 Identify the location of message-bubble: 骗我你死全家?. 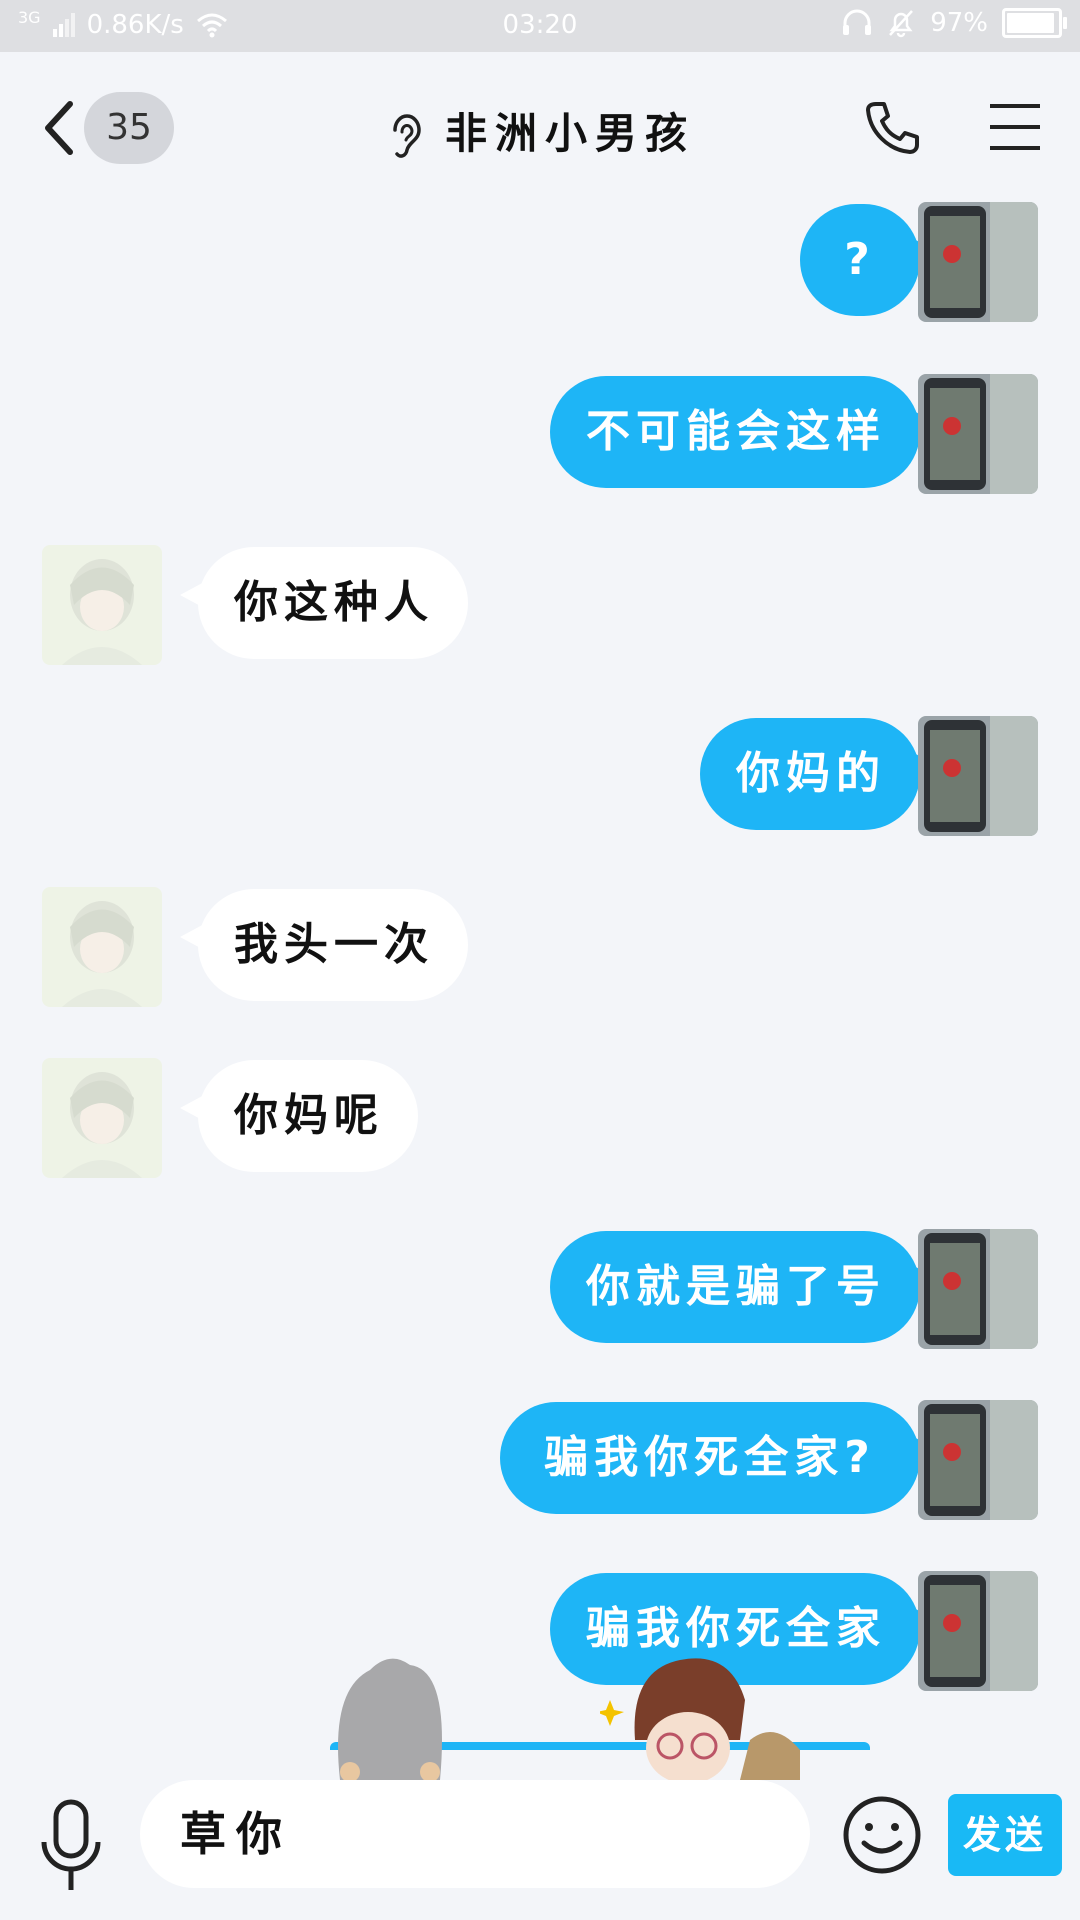
(719, 1458).